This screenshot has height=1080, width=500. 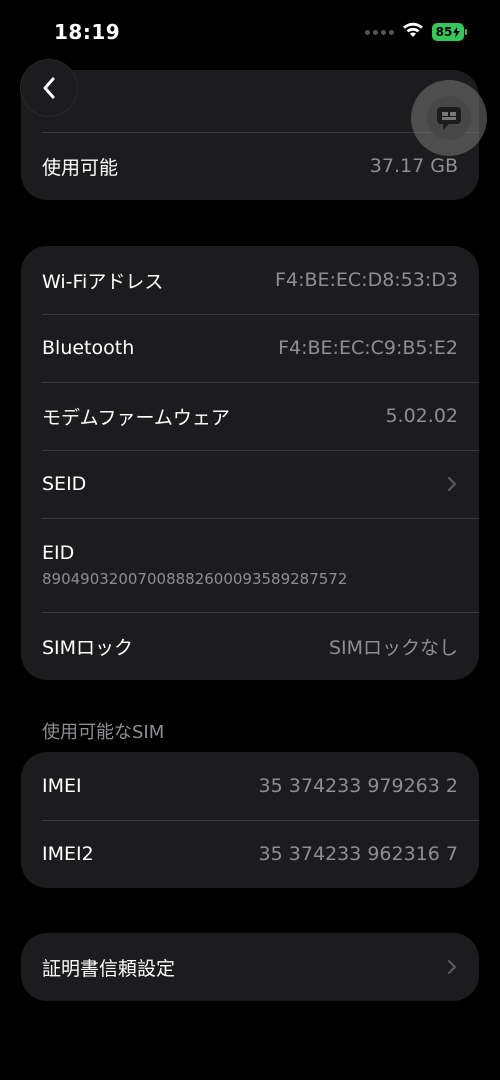 I want to click on available-label: 使用可能, so click(x=80, y=167).